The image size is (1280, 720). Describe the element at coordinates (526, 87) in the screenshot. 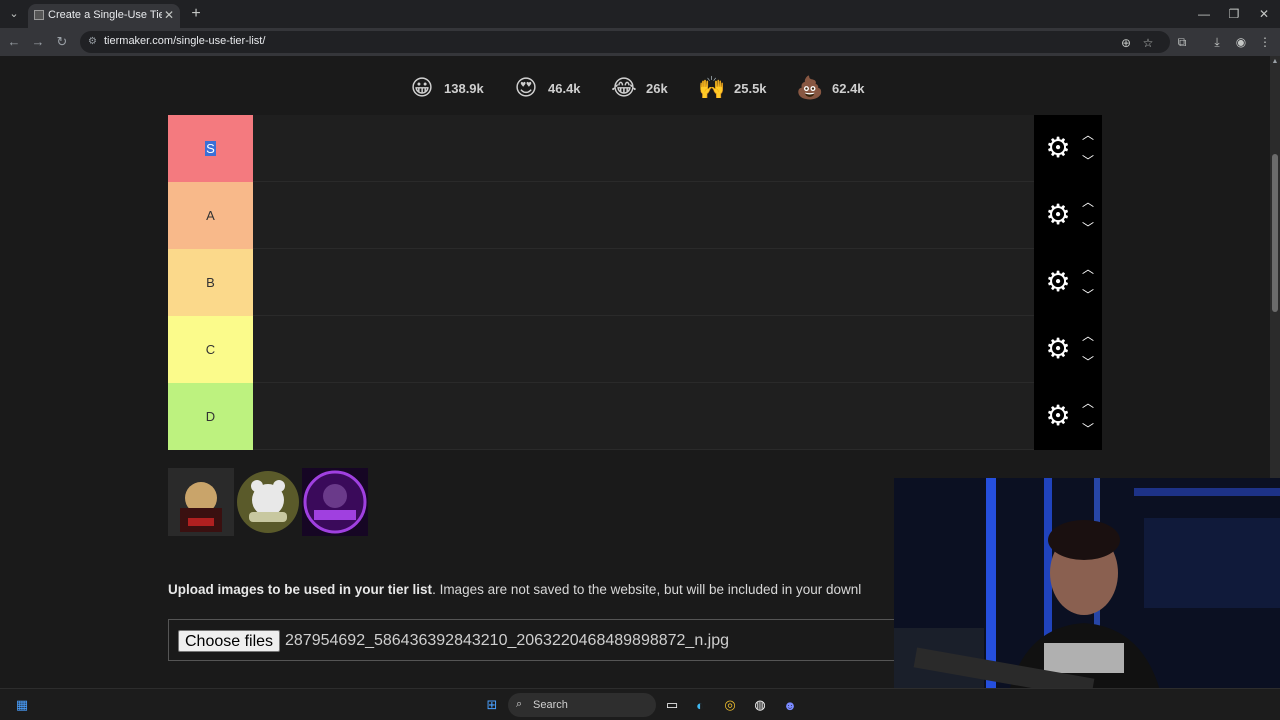

I see `heart-eyes-emoji-icon: 😍` at that location.